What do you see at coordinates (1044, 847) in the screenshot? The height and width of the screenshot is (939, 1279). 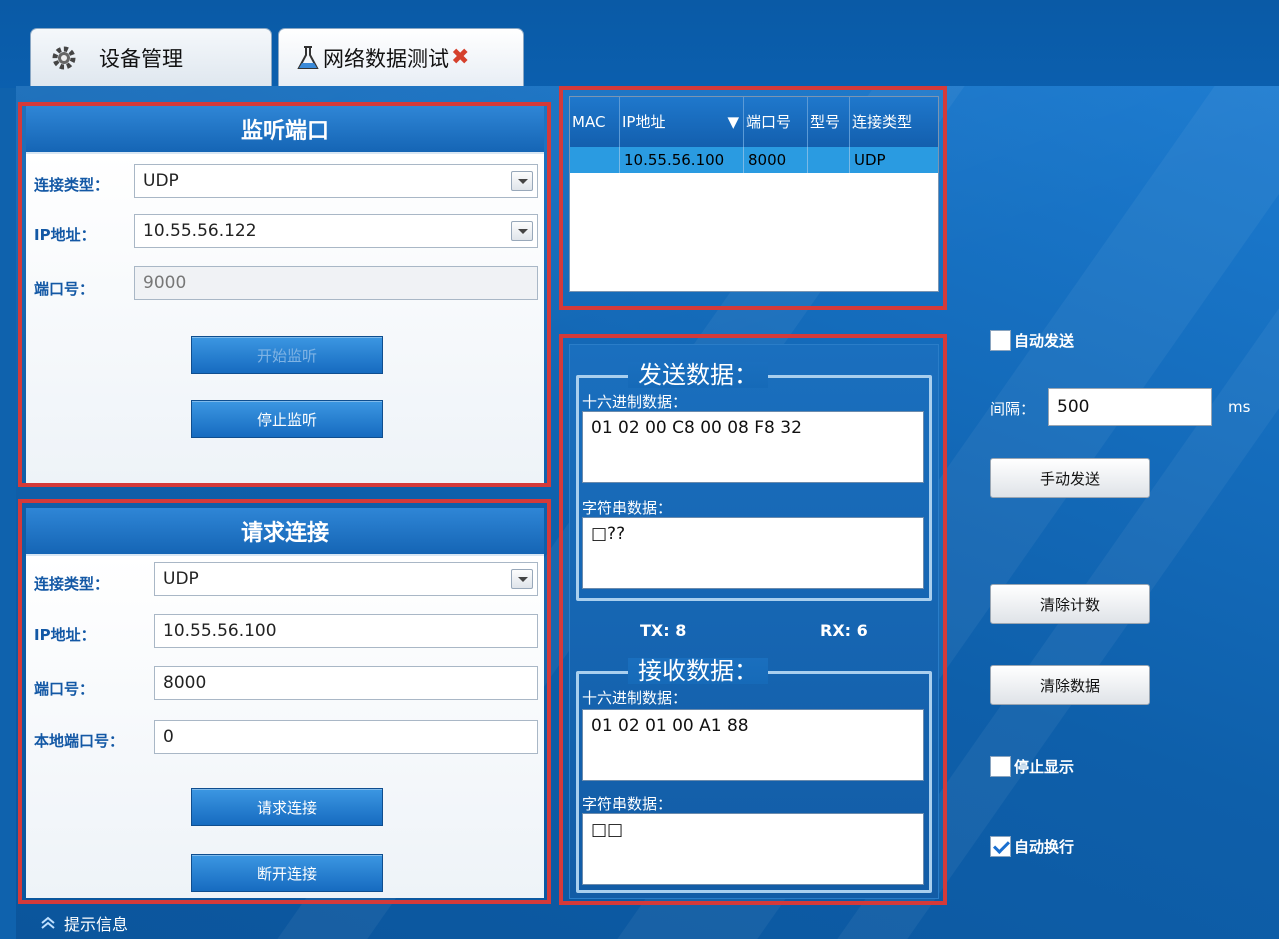 I see `auto-wrap-label: 自动换行` at bounding box center [1044, 847].